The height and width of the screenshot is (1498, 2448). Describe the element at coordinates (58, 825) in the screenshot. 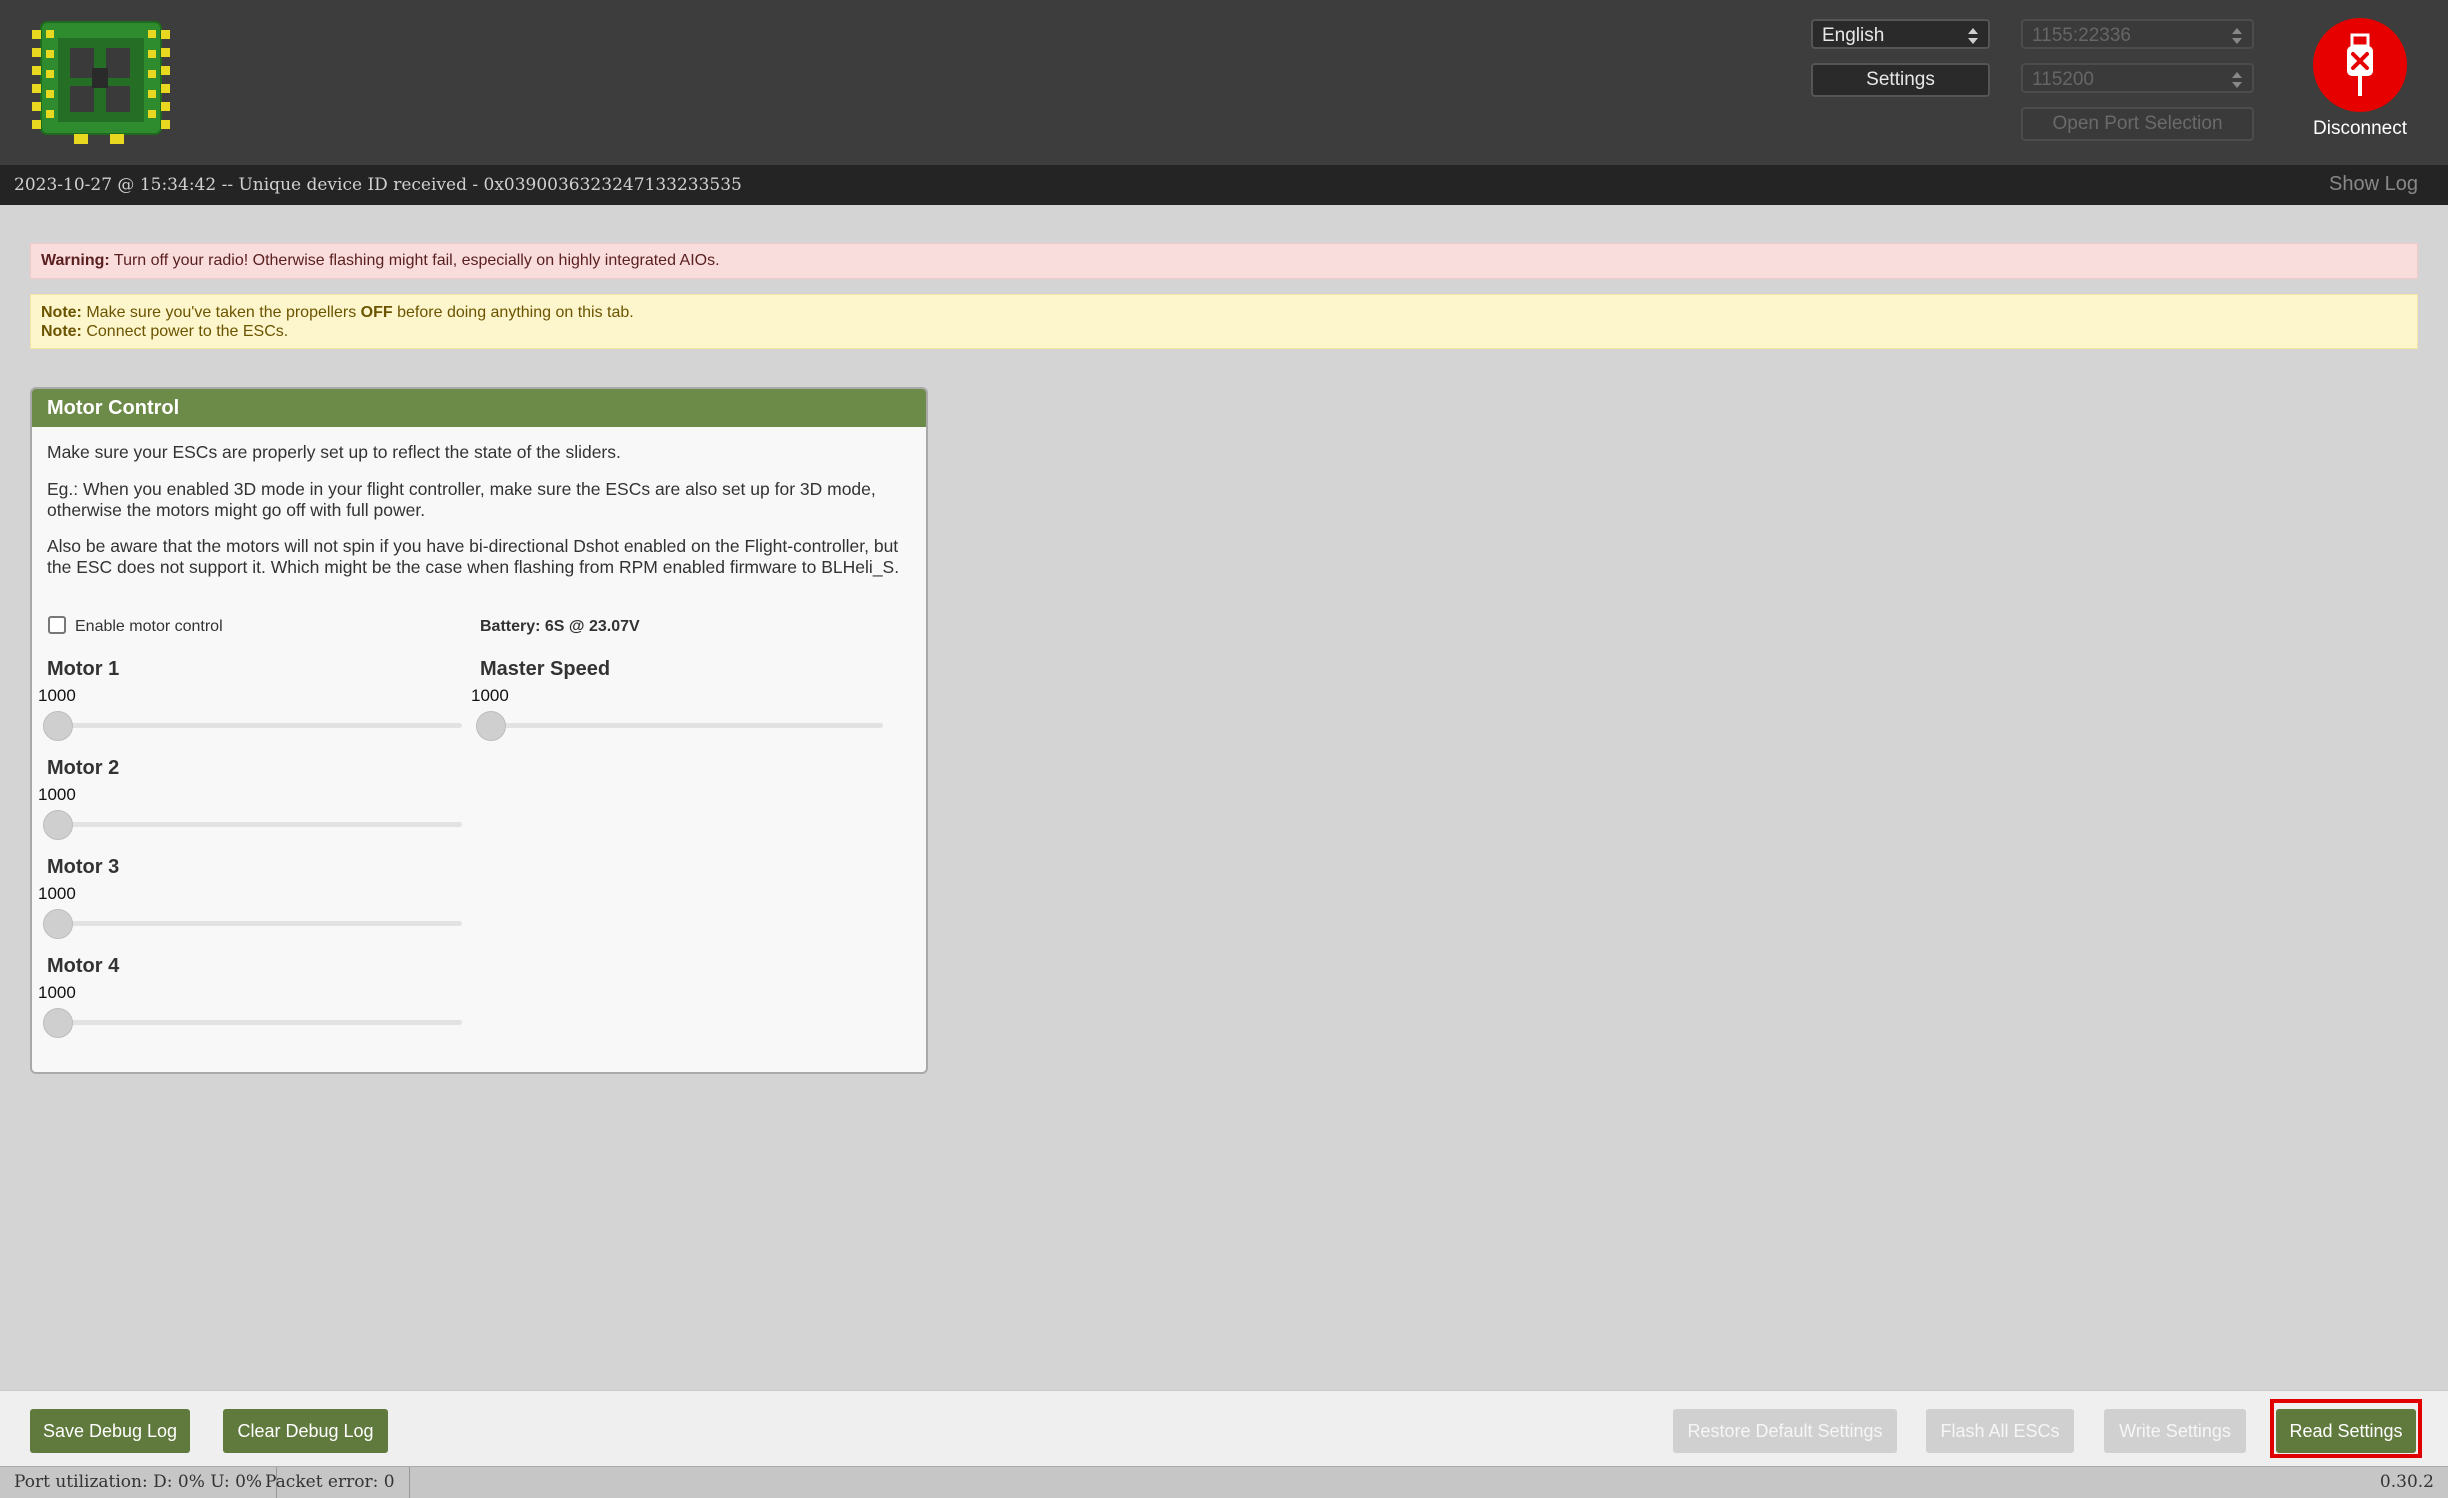

I see `motor-2-slider-thumb` at that location.